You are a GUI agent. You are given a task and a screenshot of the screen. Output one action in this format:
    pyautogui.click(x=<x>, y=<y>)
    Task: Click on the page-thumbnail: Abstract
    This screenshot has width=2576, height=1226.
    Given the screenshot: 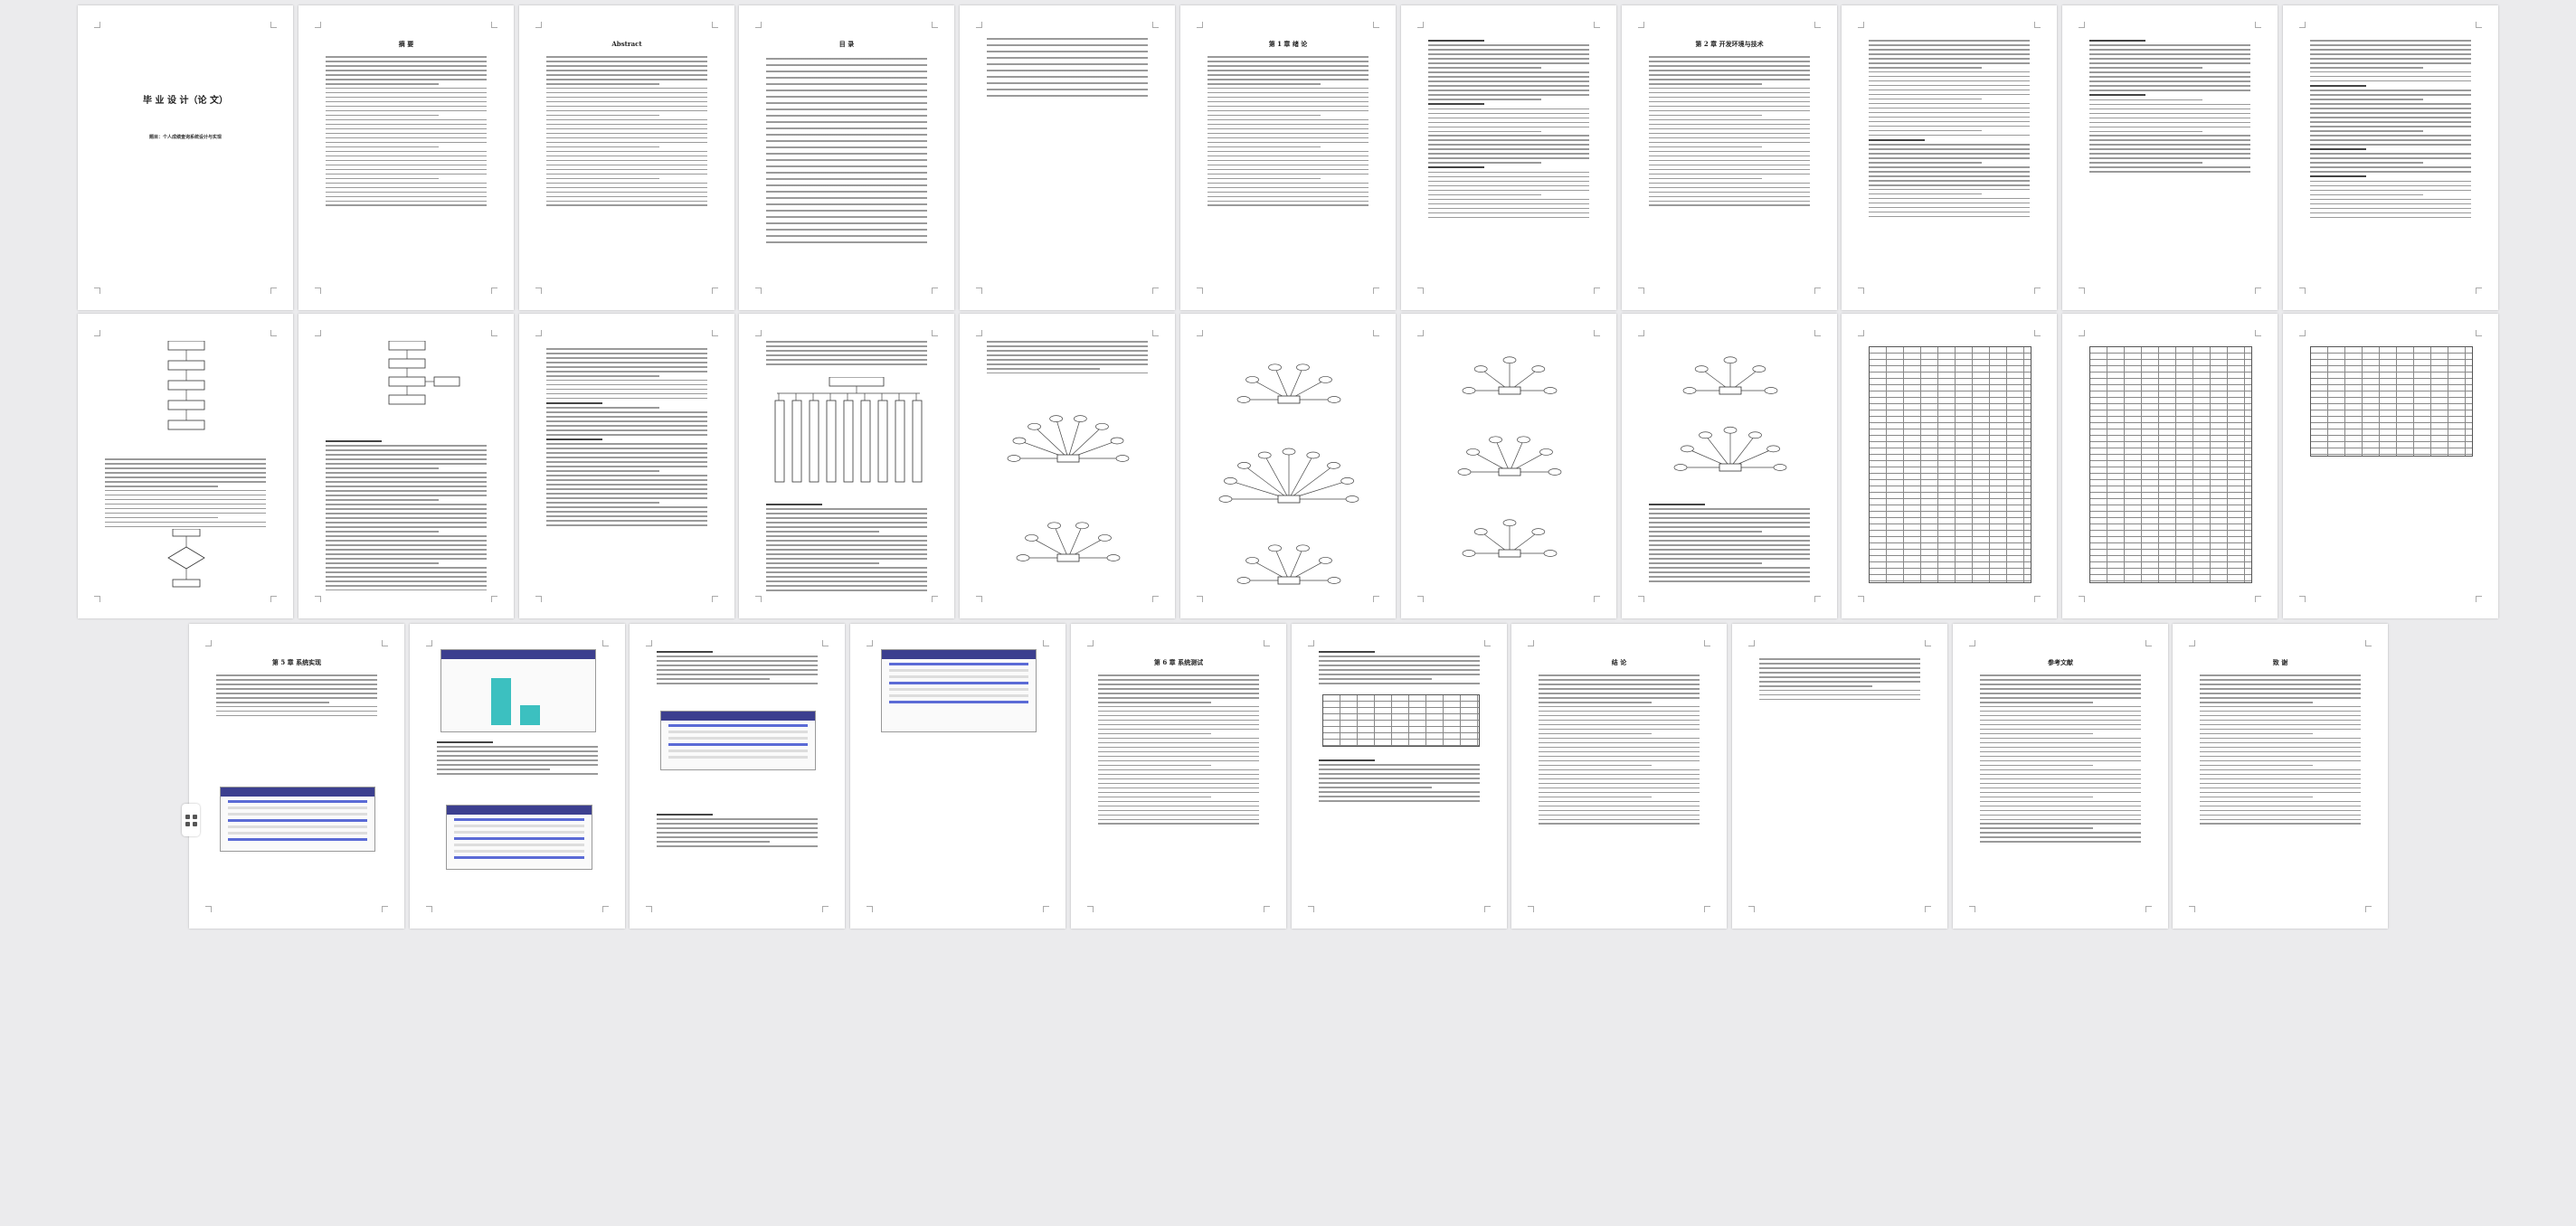 What is the action you would take?
    pyautogui.click(x=626, y=157)
    